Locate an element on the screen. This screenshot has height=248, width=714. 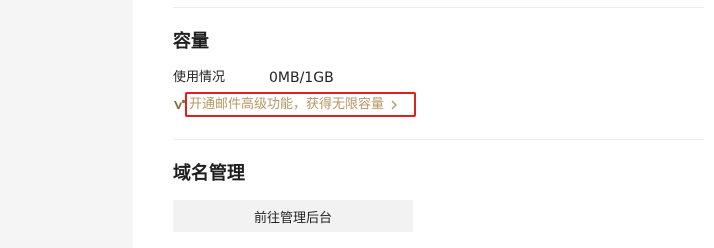
upgrade-row: 开通邮件高级功能，获得无限容量 is located at coordinates (285, 105).